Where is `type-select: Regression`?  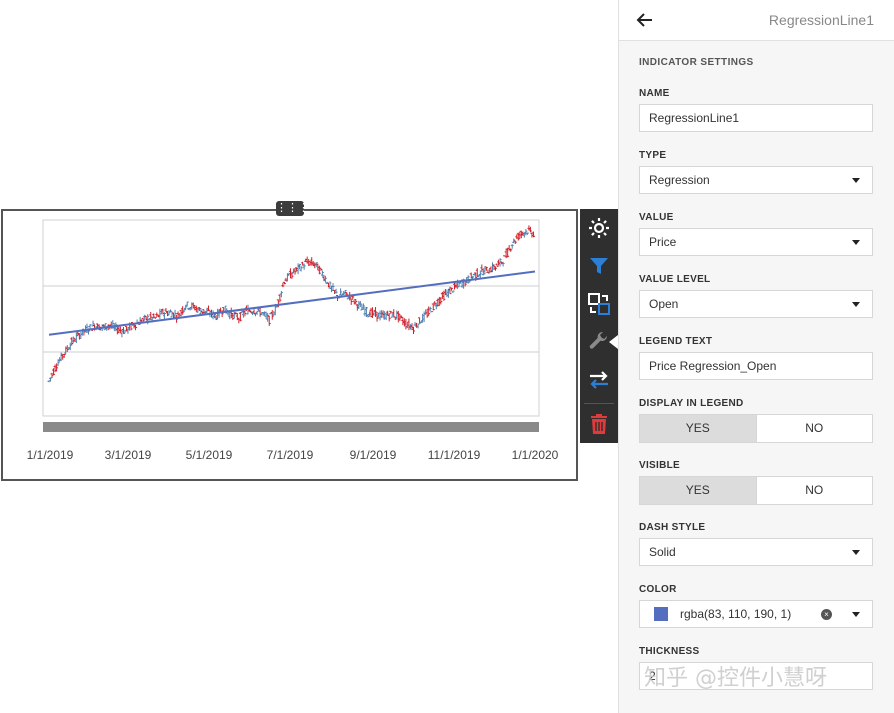
type-select: Regression is located at coordinates (756, 180).